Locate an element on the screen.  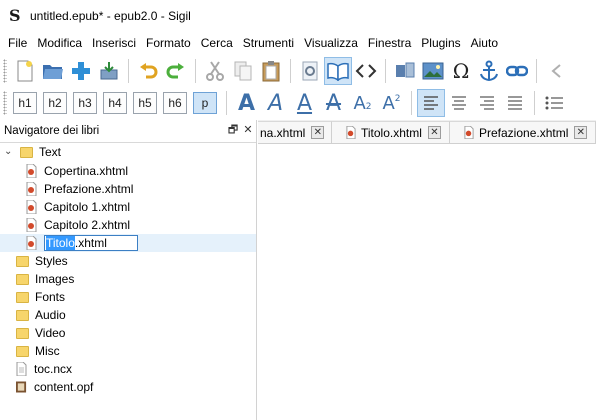
tree-folder-fonts: Fonts is located at coordinates (128, 297).